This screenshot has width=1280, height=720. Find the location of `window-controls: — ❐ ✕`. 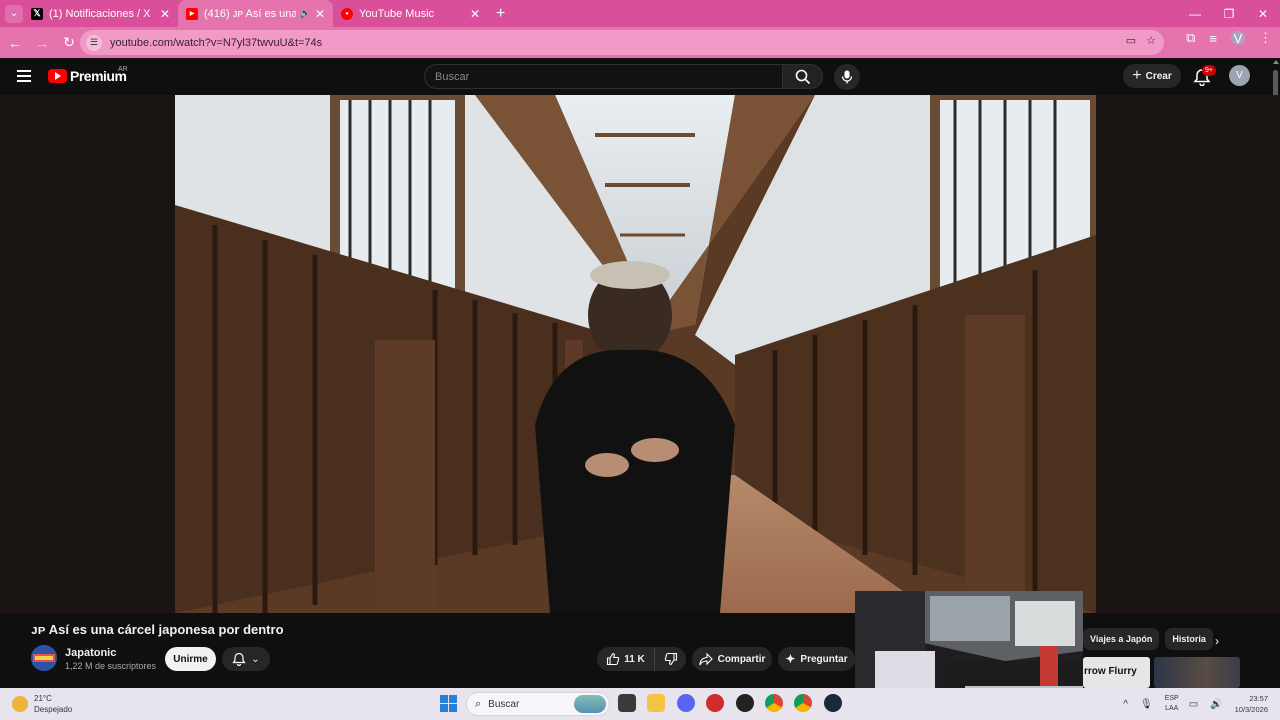

window-controls: — ❐ ✕ is located at coordinates (1229, 13).